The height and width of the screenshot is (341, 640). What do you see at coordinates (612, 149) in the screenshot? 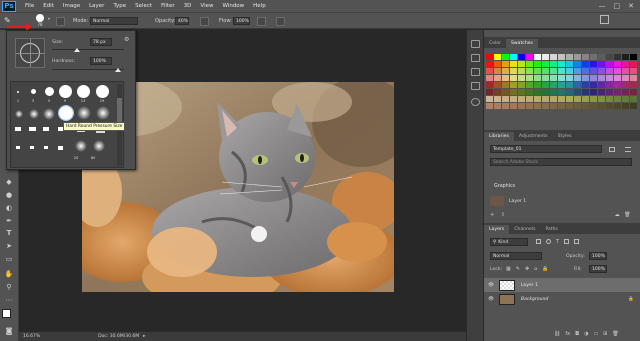
I see `grid-view-icon` at bounding box center [612, 149].